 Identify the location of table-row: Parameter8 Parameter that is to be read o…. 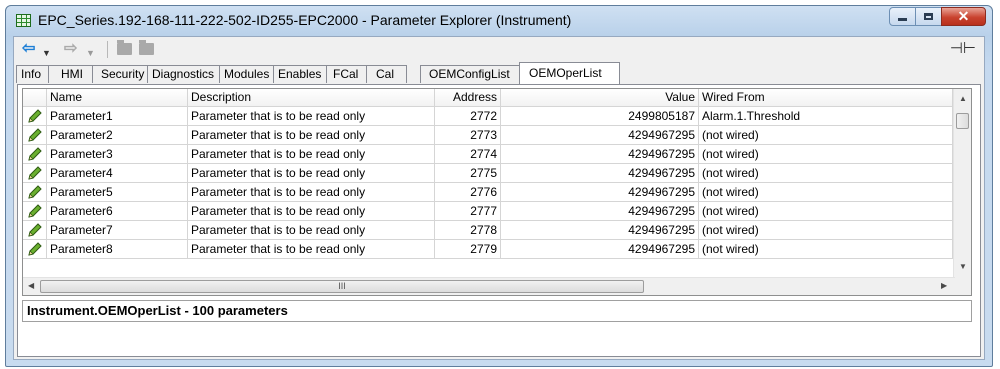
(488, 249).